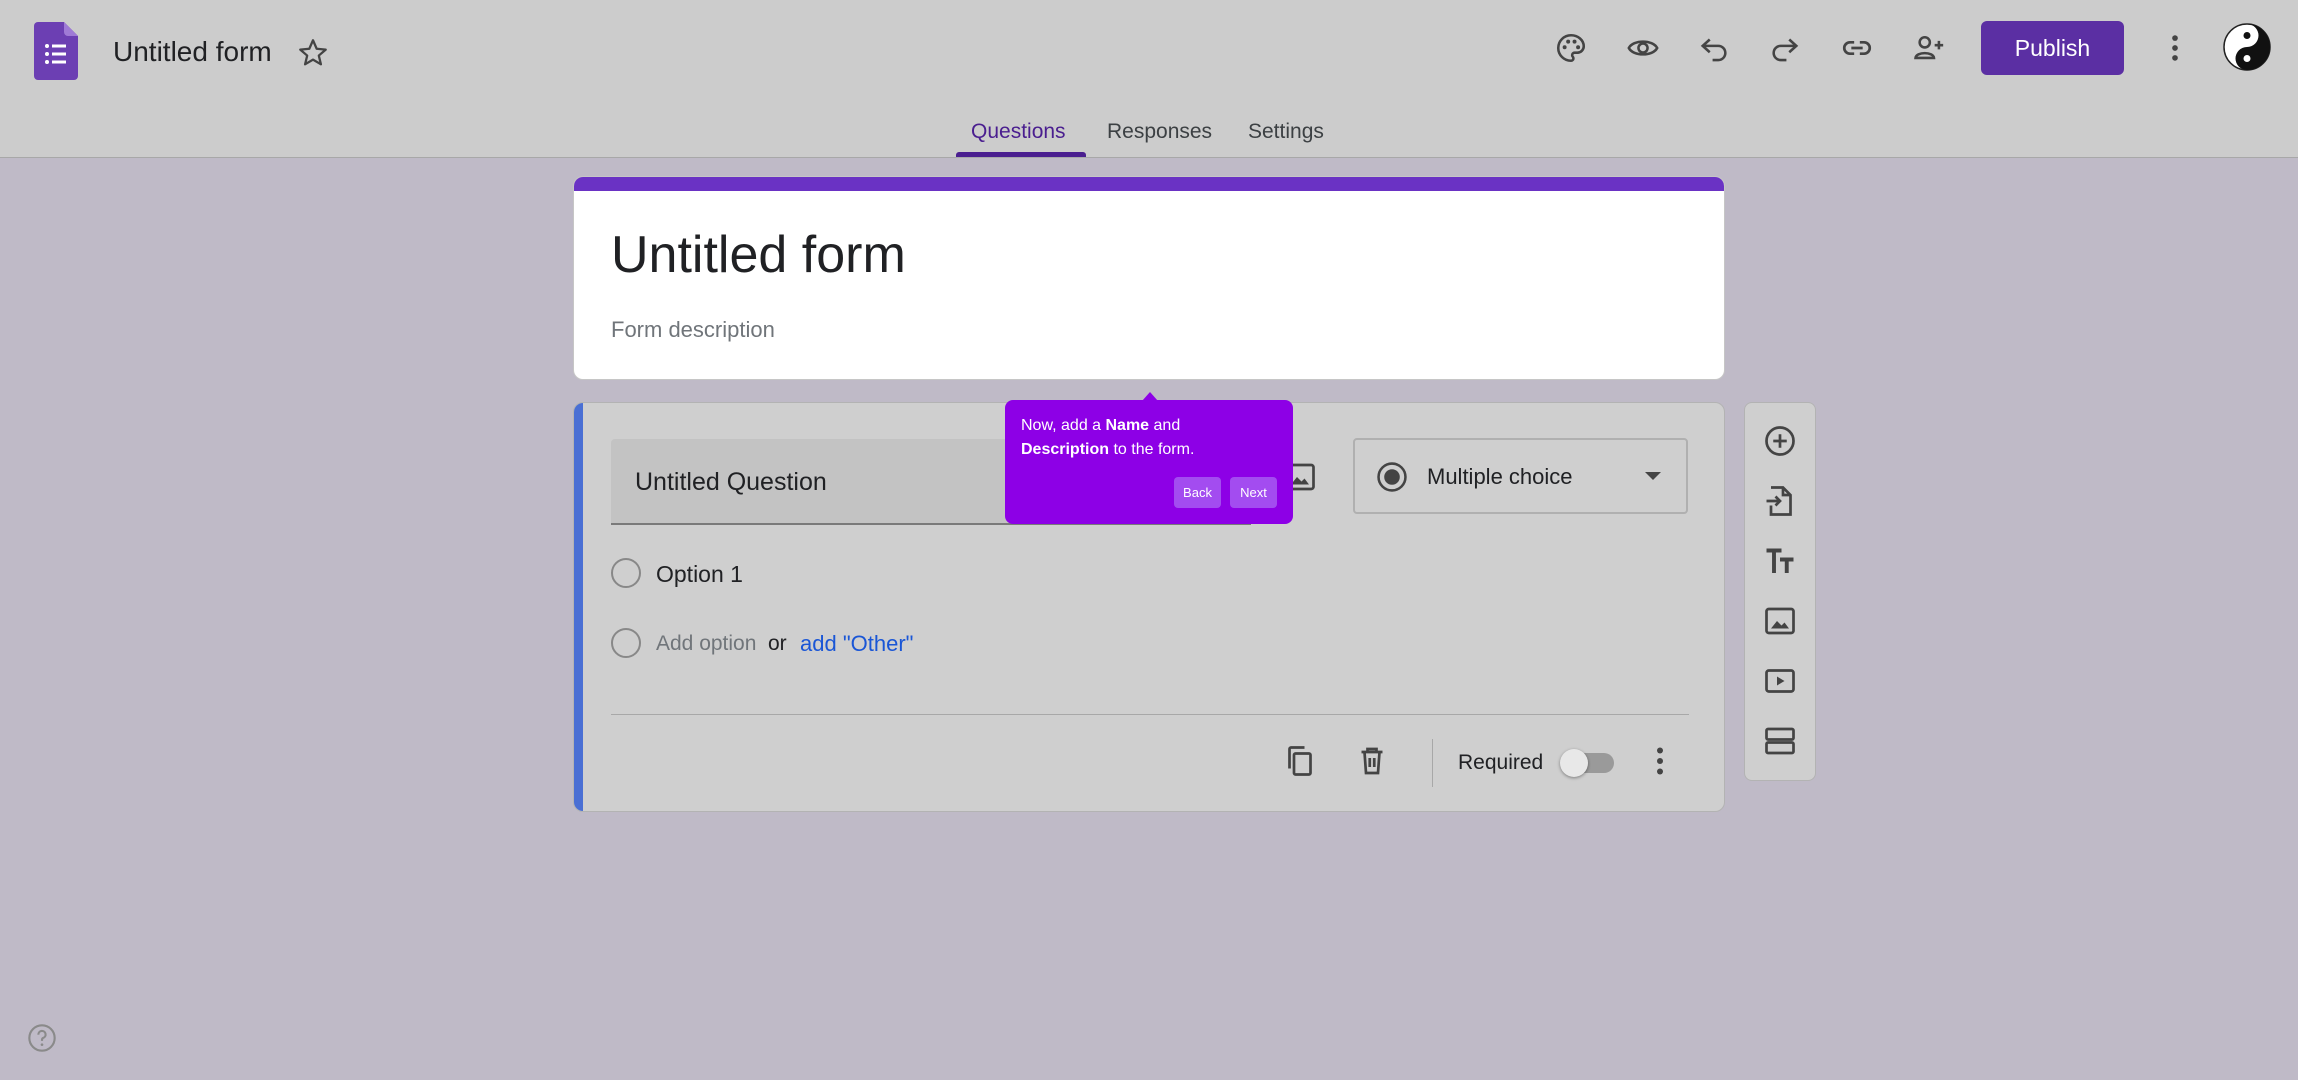 The height and width of the screenshot is (1080, 2298). What do you see at coordinates (1780, 681) in the screenshot?
I see `add-video-icon` at bounding box center [1780, 681].